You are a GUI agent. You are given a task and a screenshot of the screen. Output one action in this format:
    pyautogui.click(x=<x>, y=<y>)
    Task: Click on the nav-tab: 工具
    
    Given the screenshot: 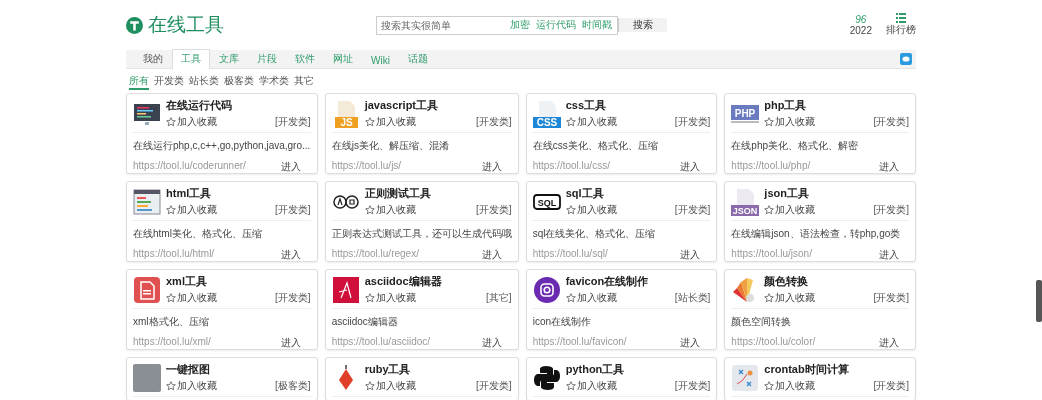 What is the action you would take?
    pyautogui.click(x=191, y=59)
    